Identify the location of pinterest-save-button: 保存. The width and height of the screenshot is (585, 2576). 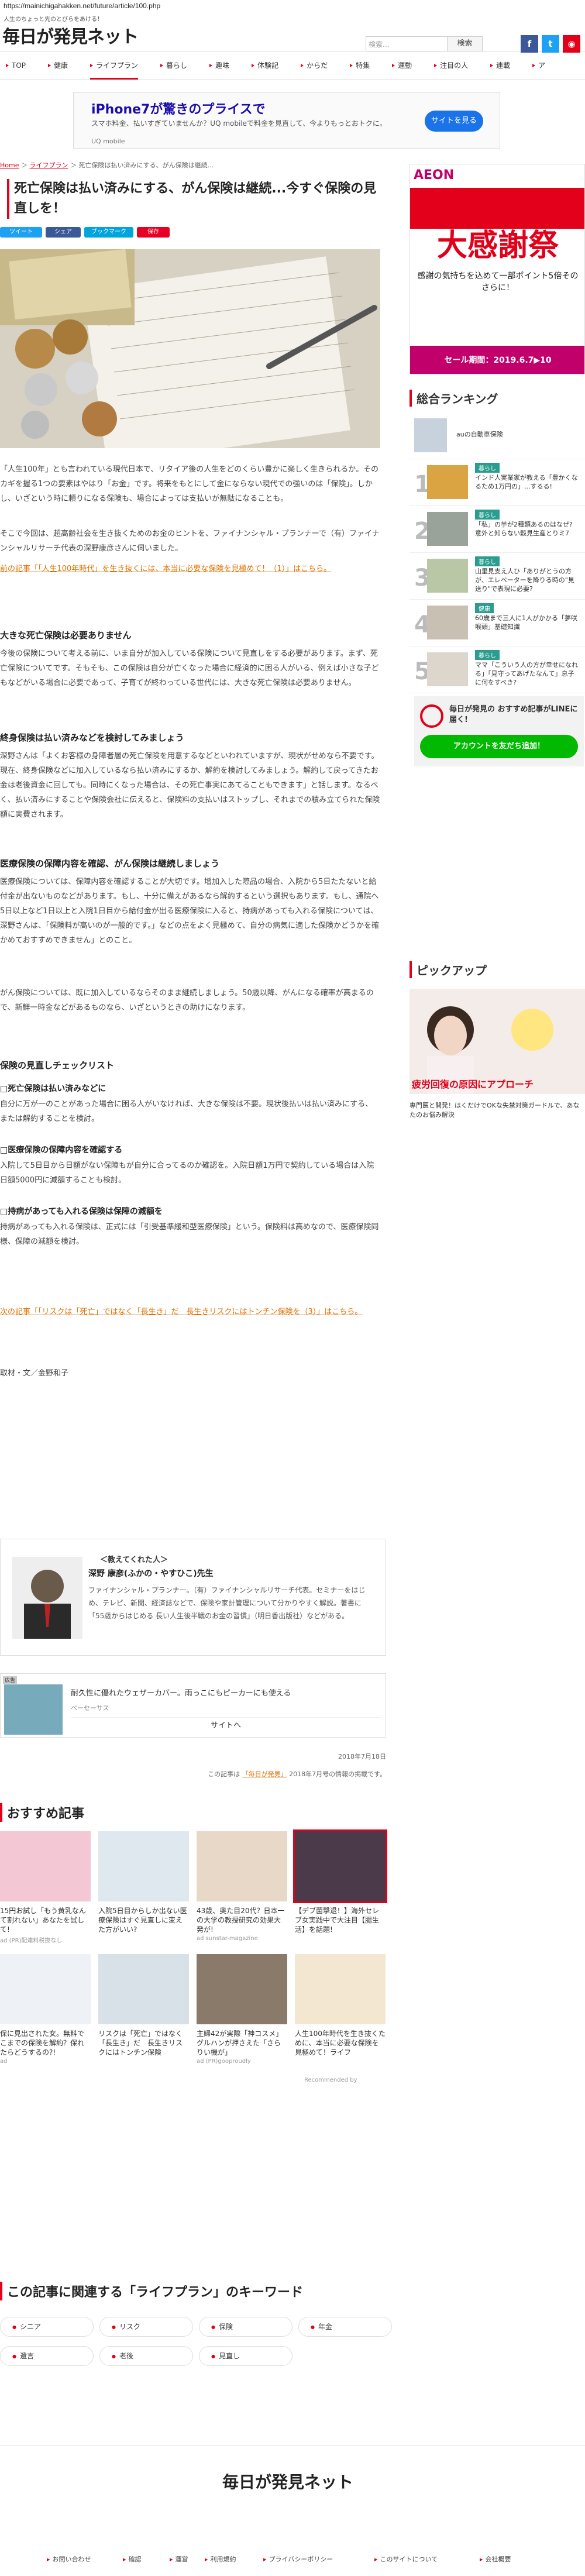
(153, 233).